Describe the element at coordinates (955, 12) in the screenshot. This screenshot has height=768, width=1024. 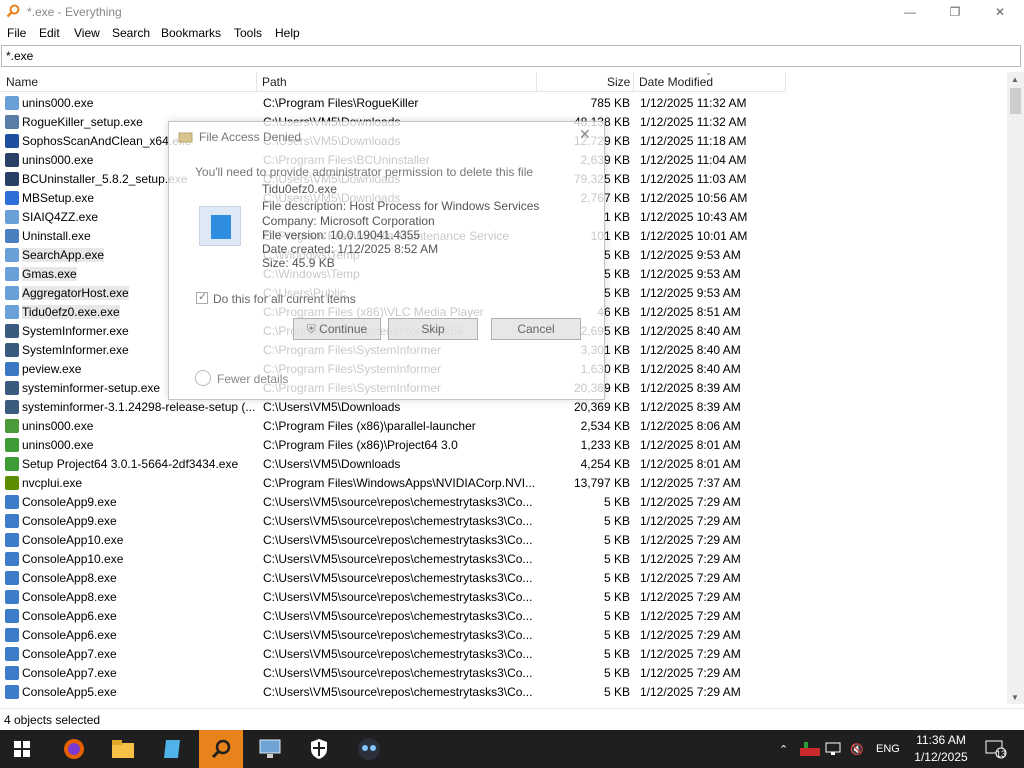
I see `maximize-button: ❐` at that location.